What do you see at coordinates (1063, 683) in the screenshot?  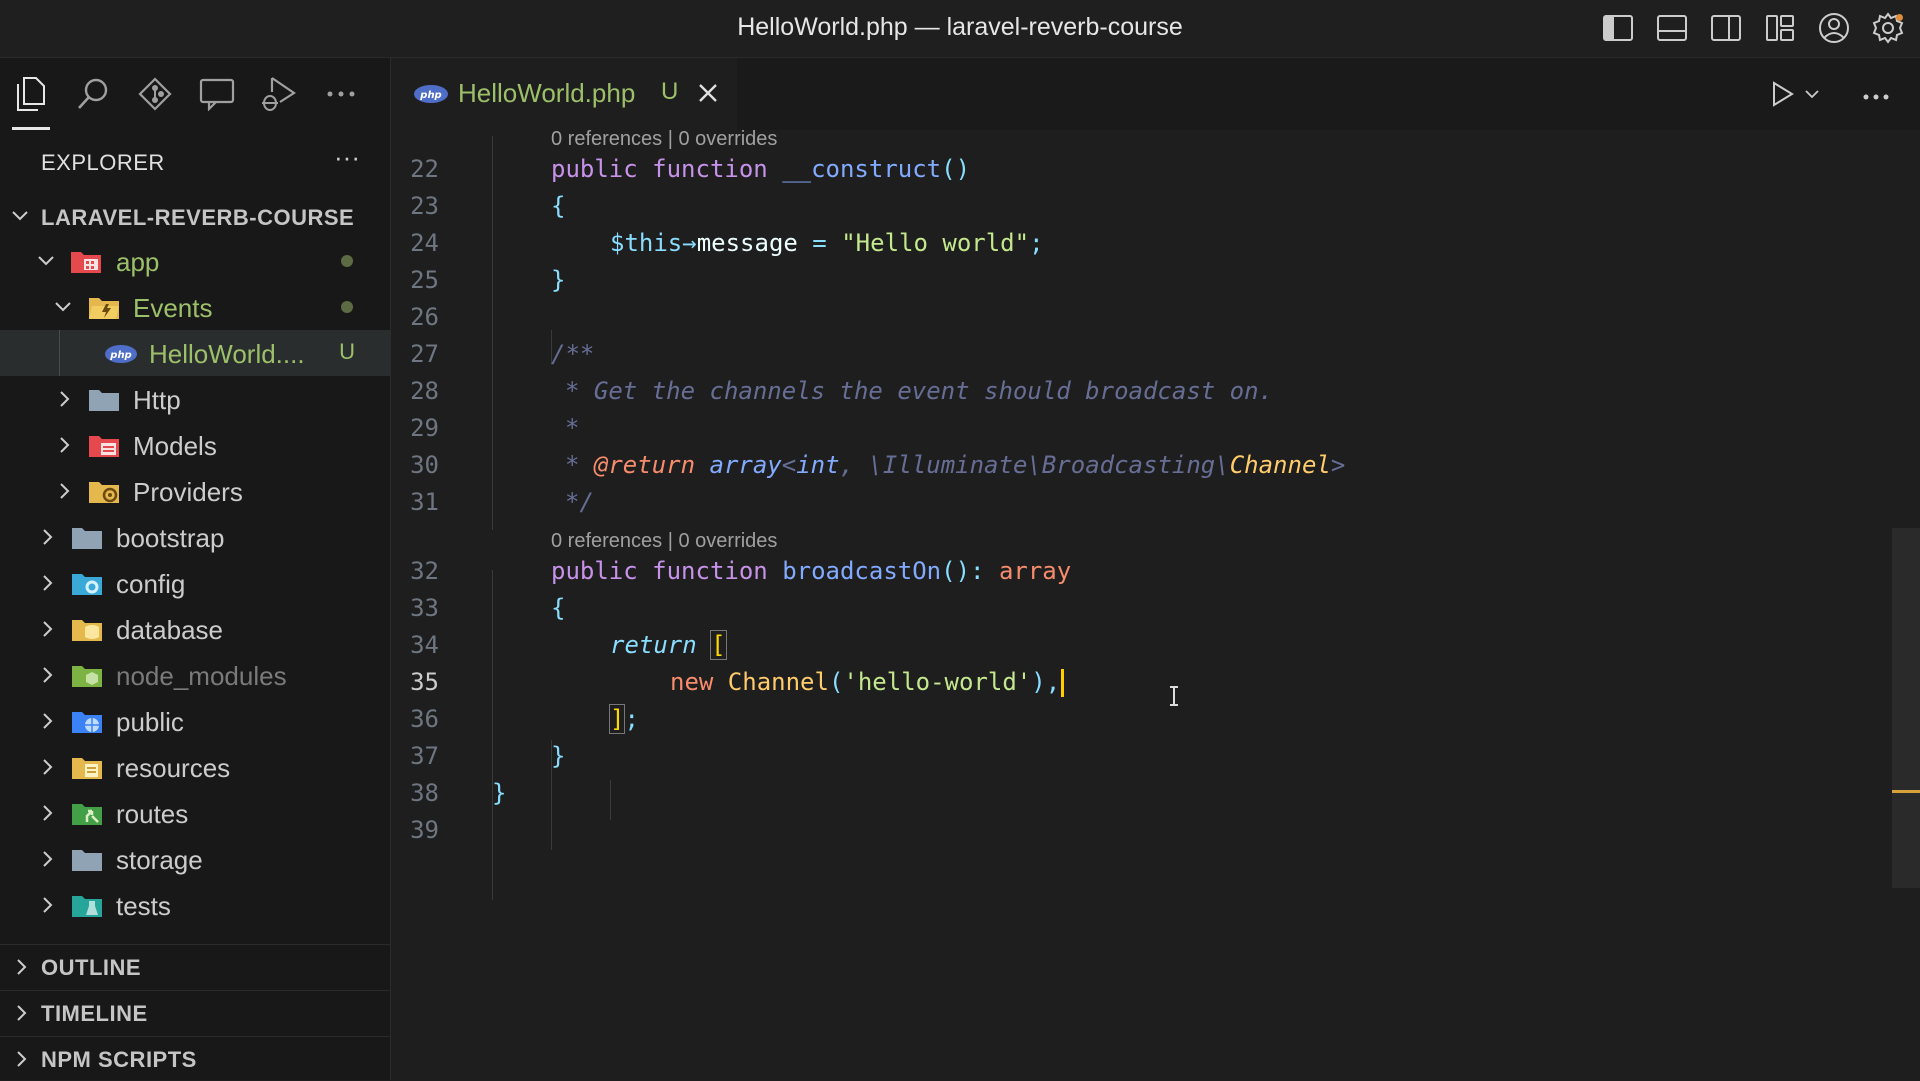 I see `text-caret` at bounding box center [1063, 683].